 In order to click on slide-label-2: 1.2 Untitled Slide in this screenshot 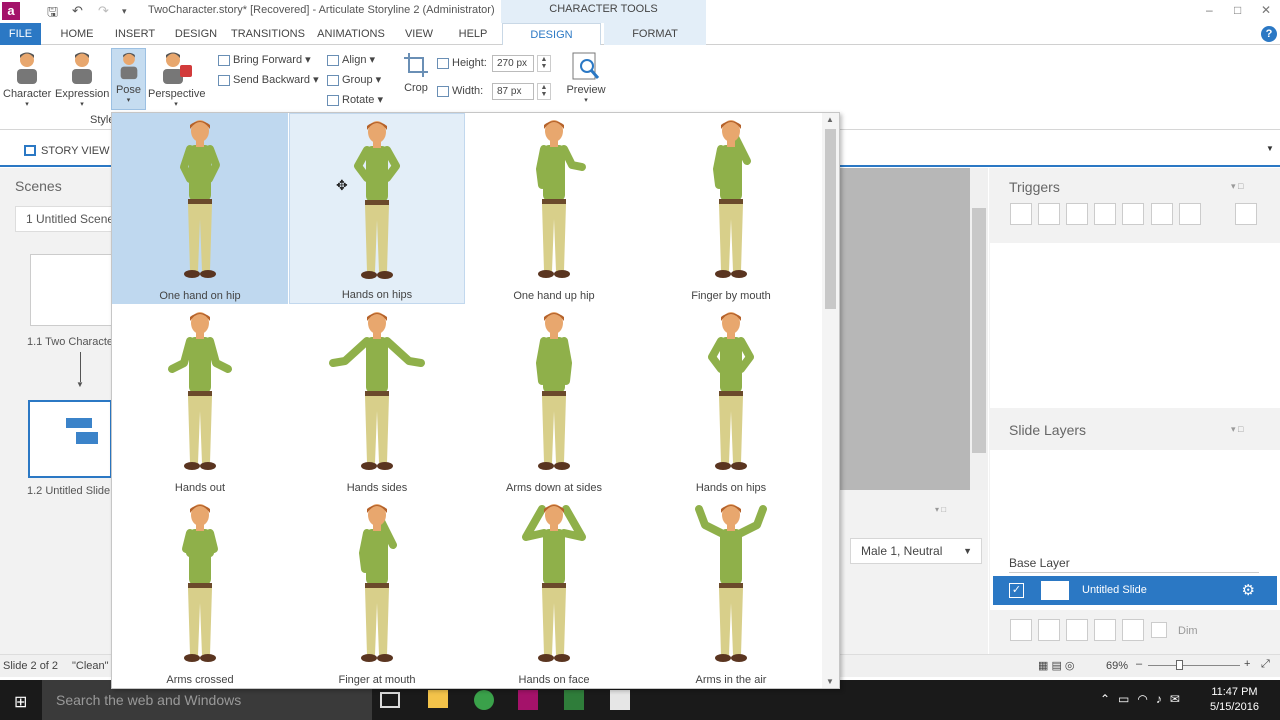, I will do `click(69, 491)`.